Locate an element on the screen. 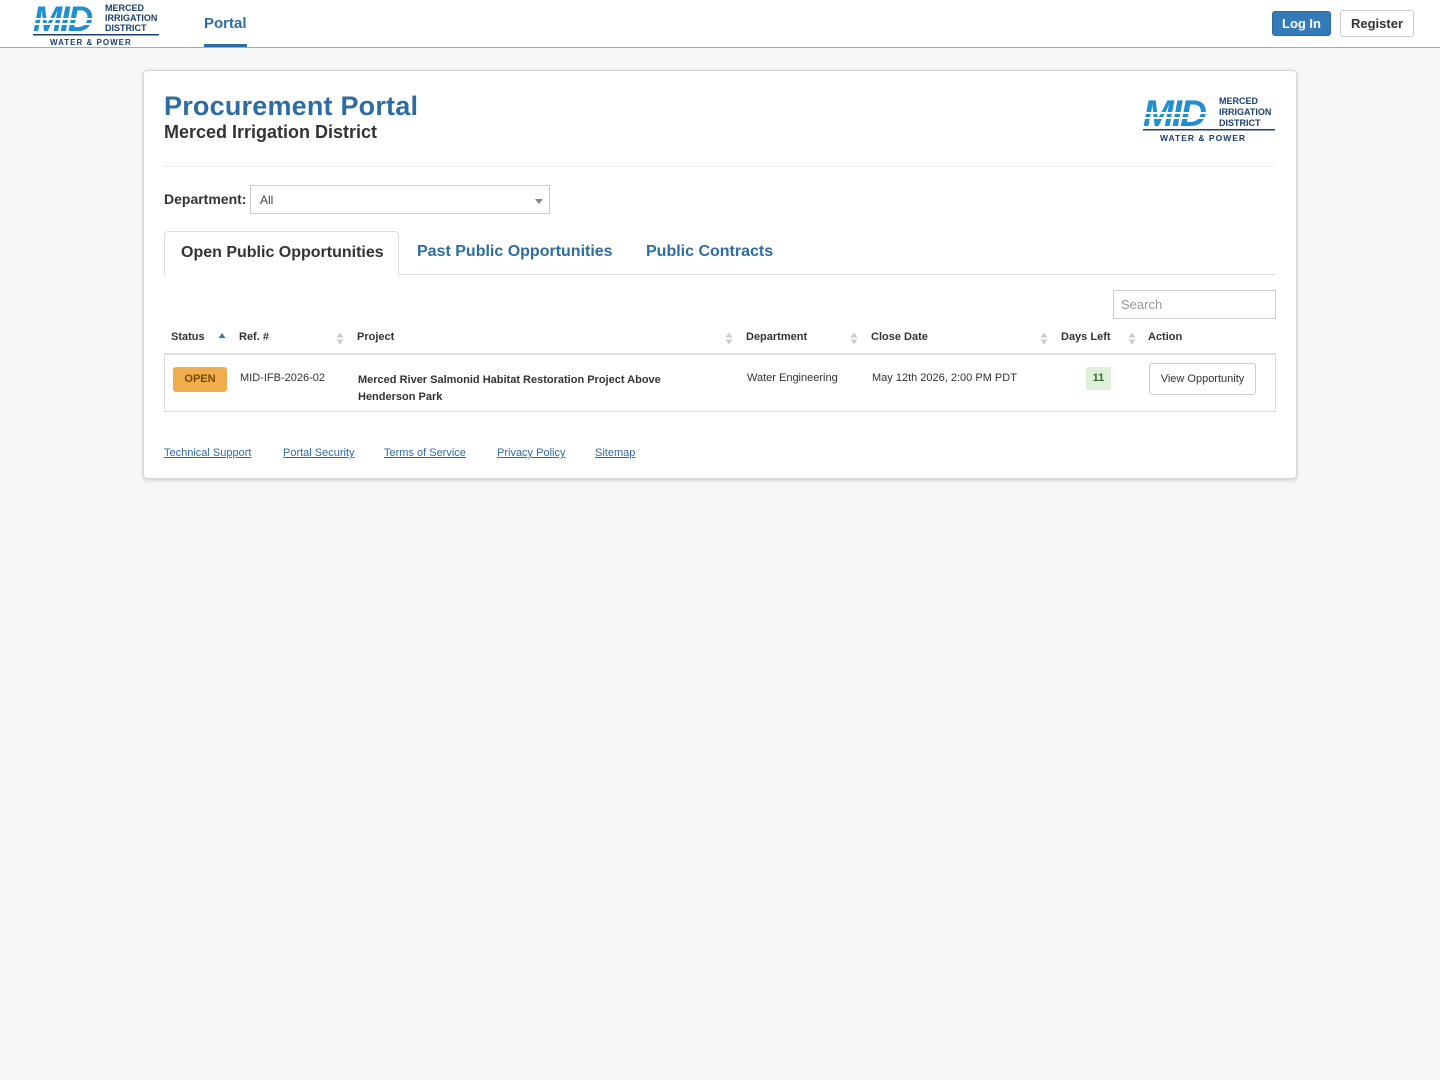  login-button: Log In is located at coordinates (1301, 23).